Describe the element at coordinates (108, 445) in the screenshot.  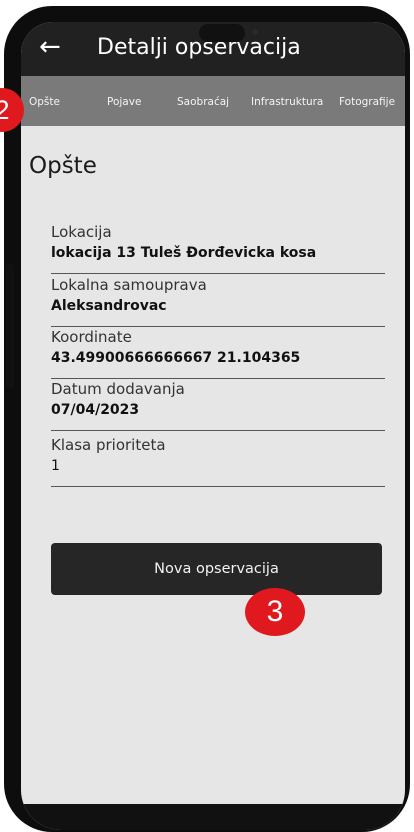
I see `field-label: Klasa prioriteta` at that location.